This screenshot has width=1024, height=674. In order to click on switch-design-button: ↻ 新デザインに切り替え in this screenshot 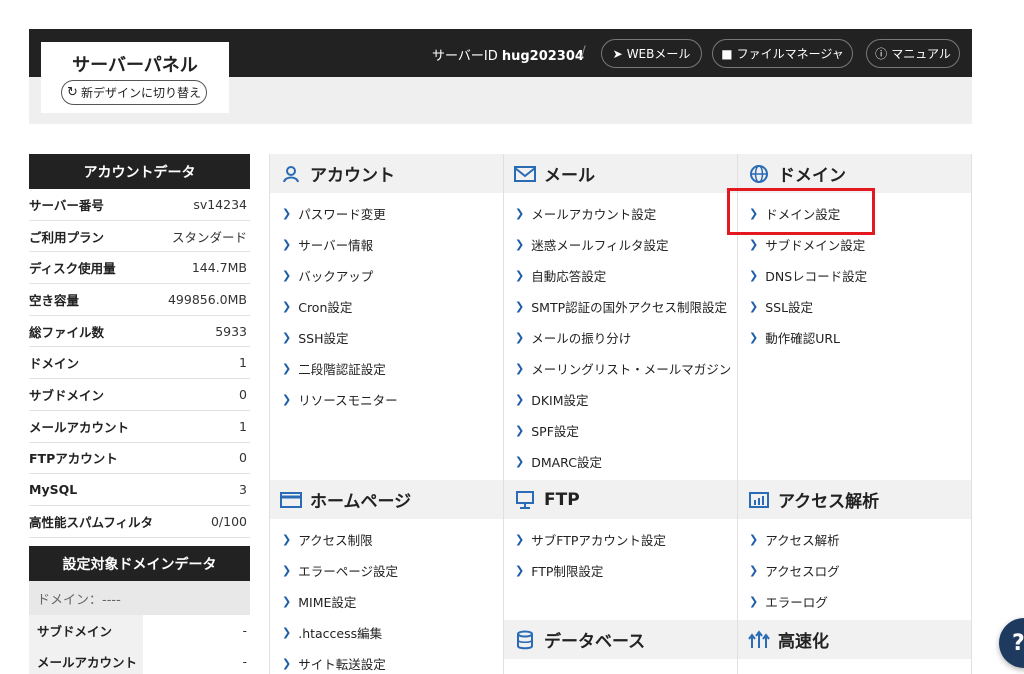, I will do `click(134, 92)`.